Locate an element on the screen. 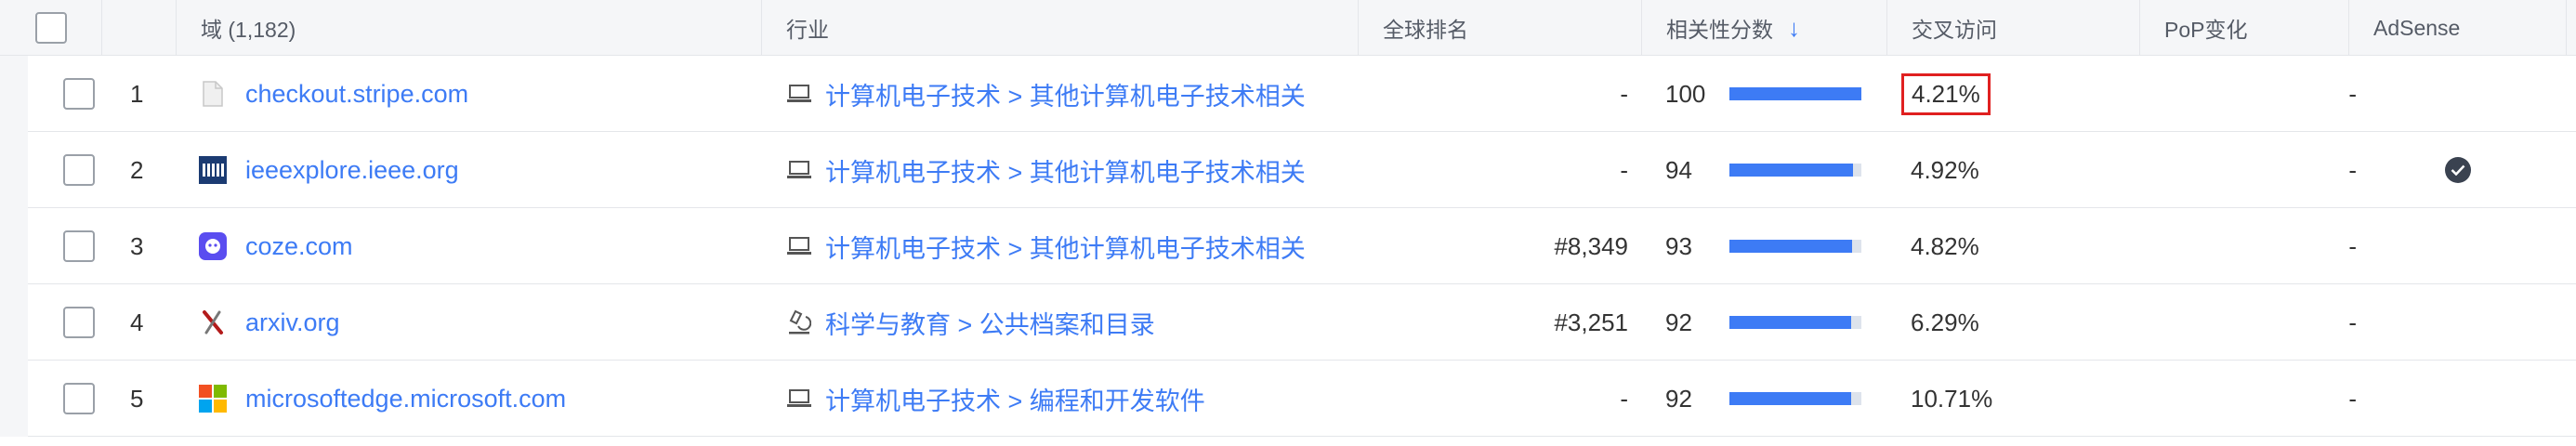  relevance-cell: 94 is located at coordinates (1786, 170).